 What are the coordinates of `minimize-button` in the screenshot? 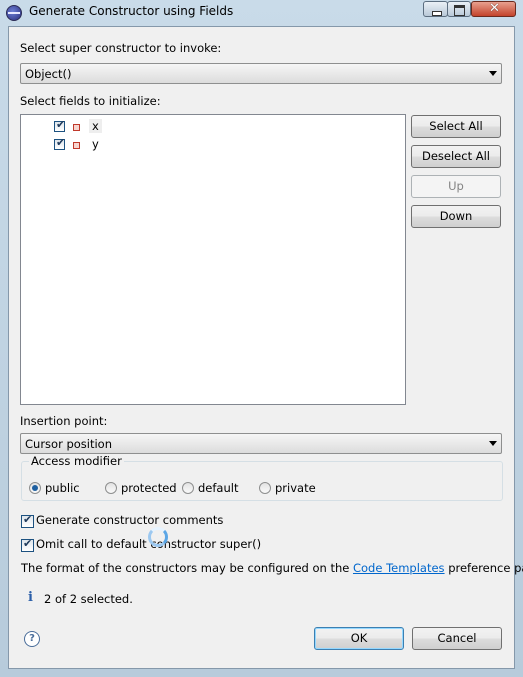 It's located at (435, 9).